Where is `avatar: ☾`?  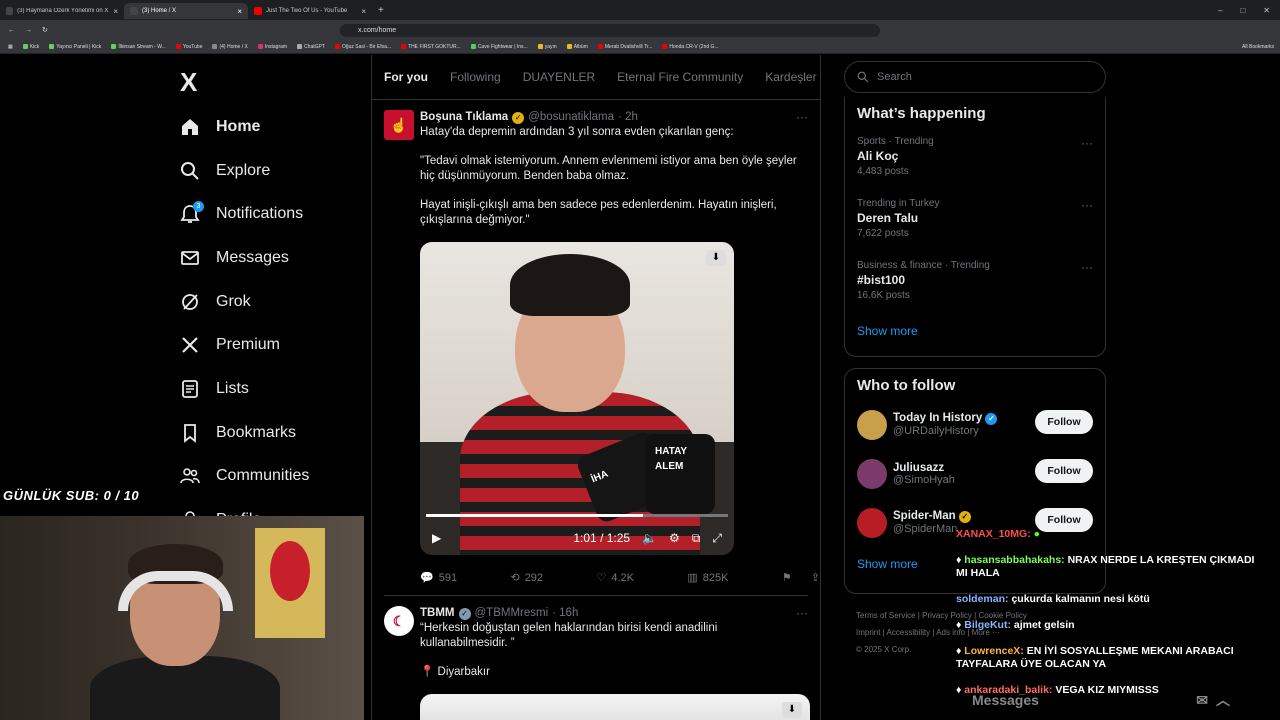
avatar: ☾ is located at coordinates (399, 621).